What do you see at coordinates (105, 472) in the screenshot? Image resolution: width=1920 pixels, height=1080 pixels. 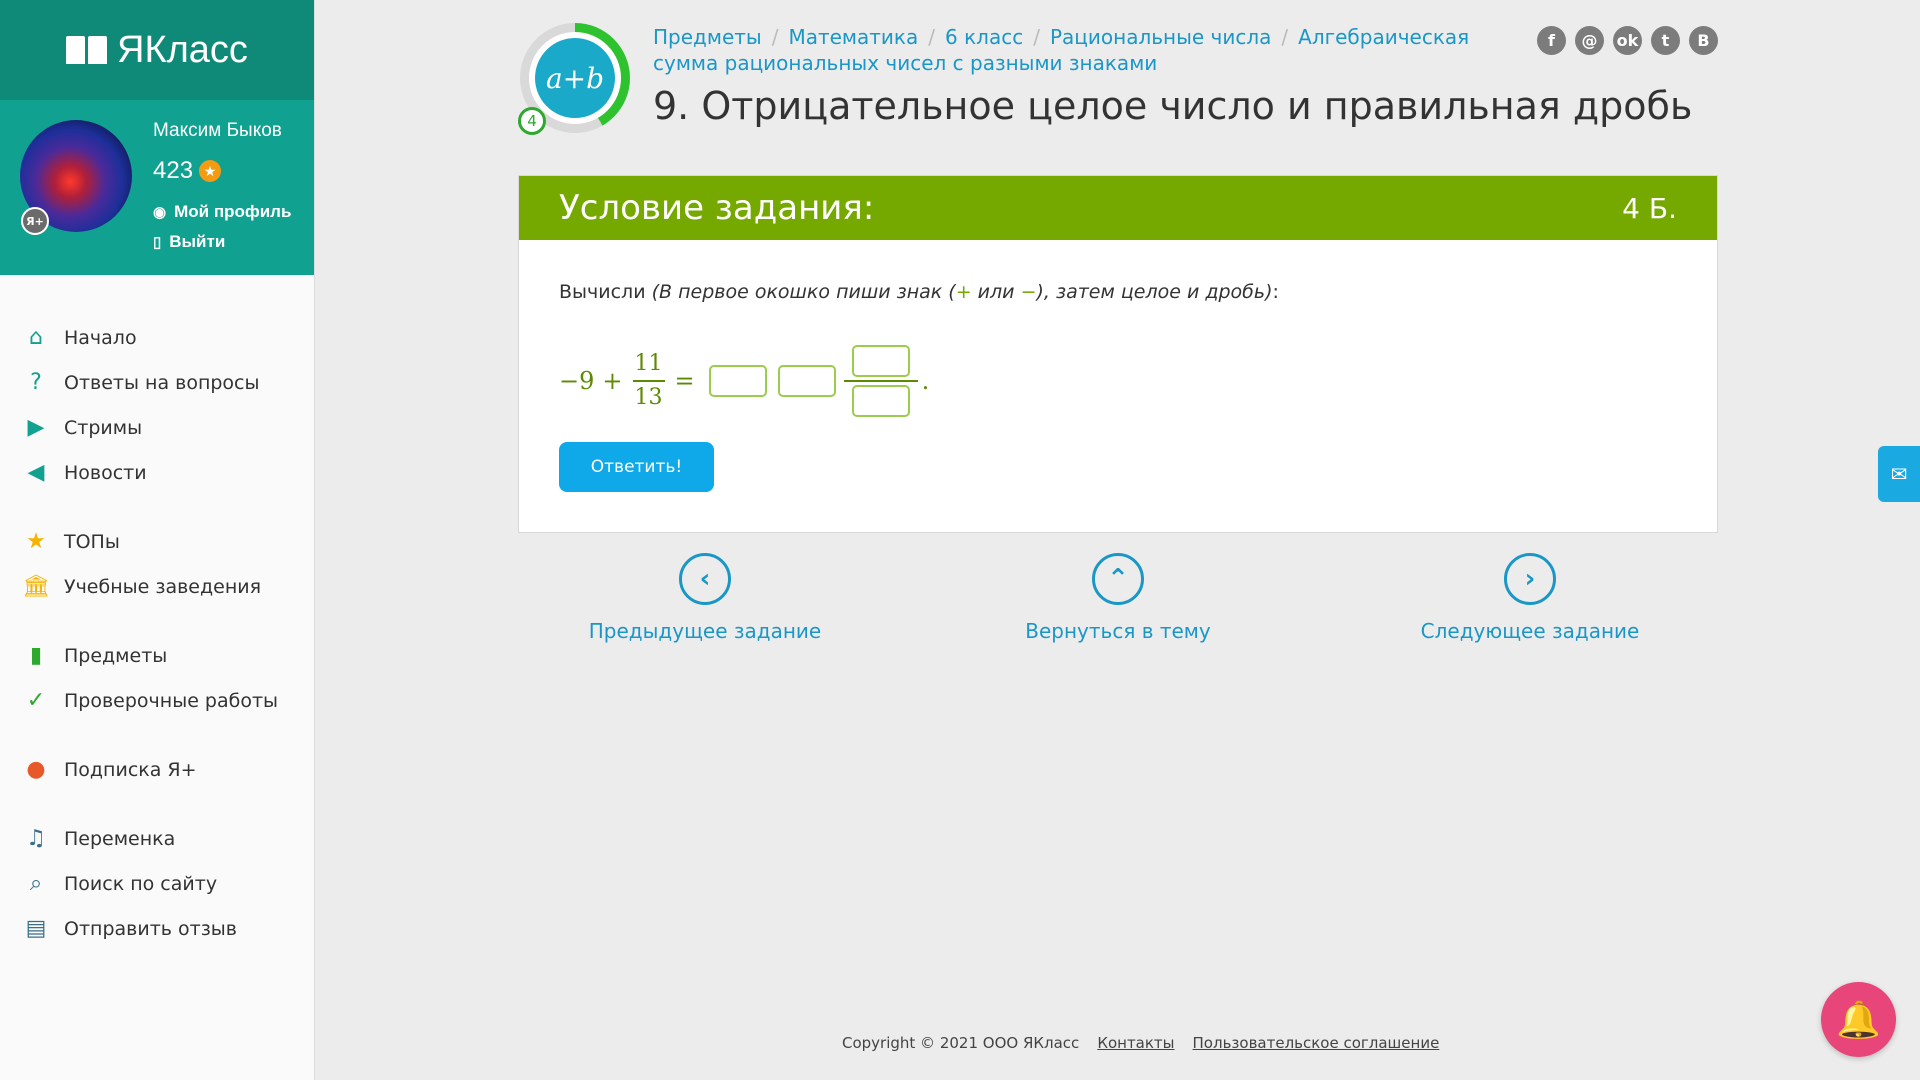 I see `nav-label: Новости` at bounding box center [105, 472].